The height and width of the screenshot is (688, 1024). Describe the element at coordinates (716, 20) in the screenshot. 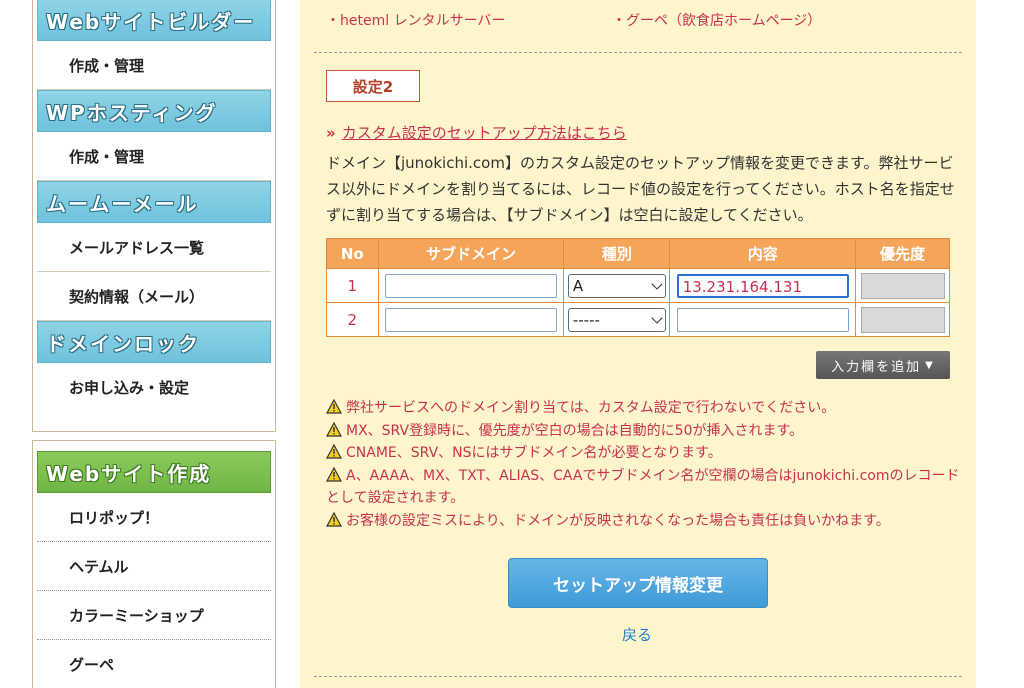

I see `link-goope: ・グーペ（飲食店ホームページ）` at that location.